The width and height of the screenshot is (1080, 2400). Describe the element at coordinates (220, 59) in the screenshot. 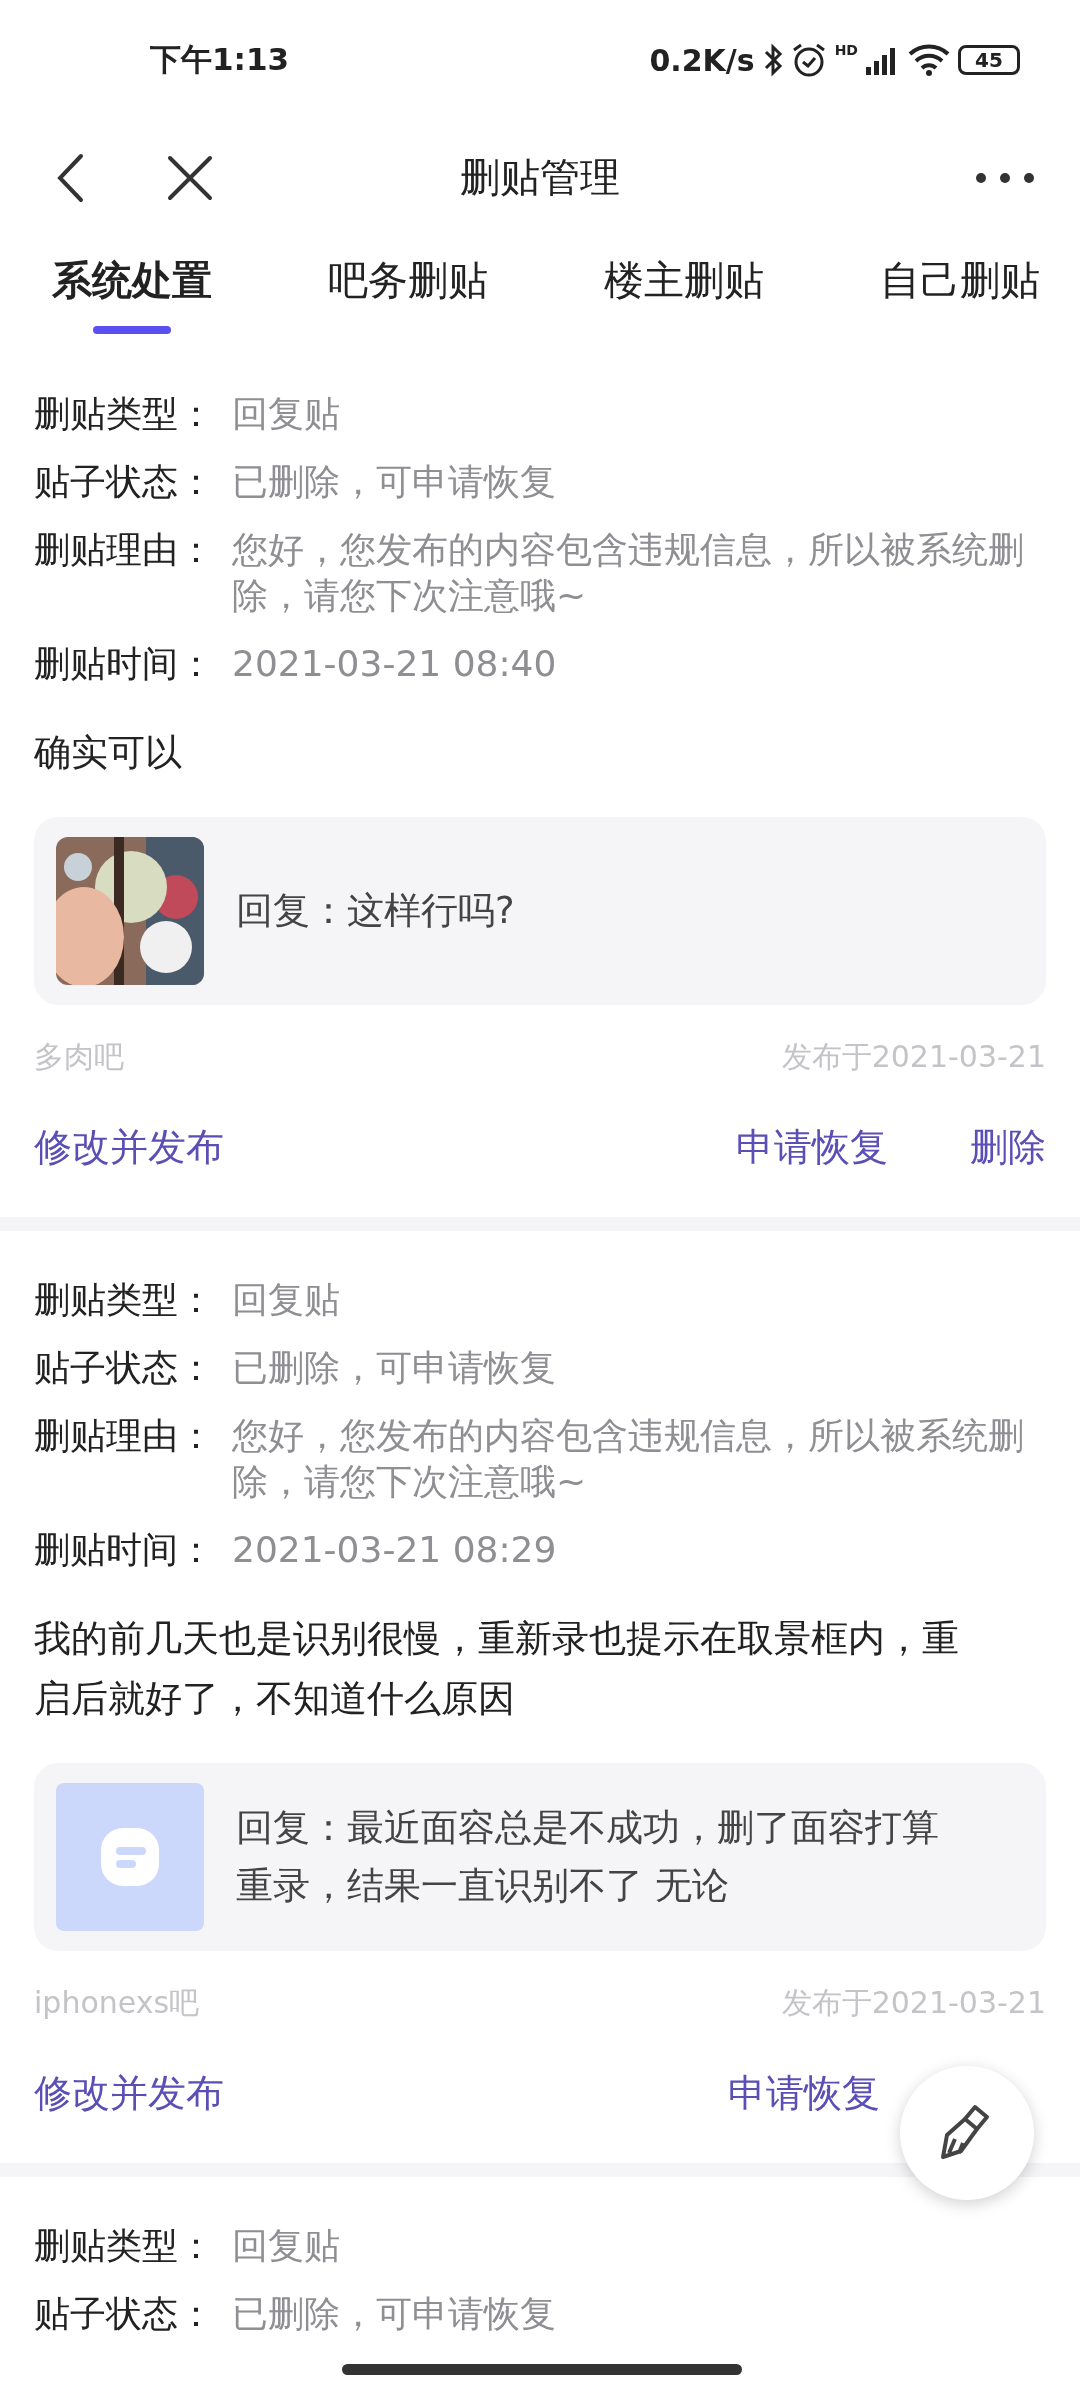

I see `status-time: 下午1:13` at that location.